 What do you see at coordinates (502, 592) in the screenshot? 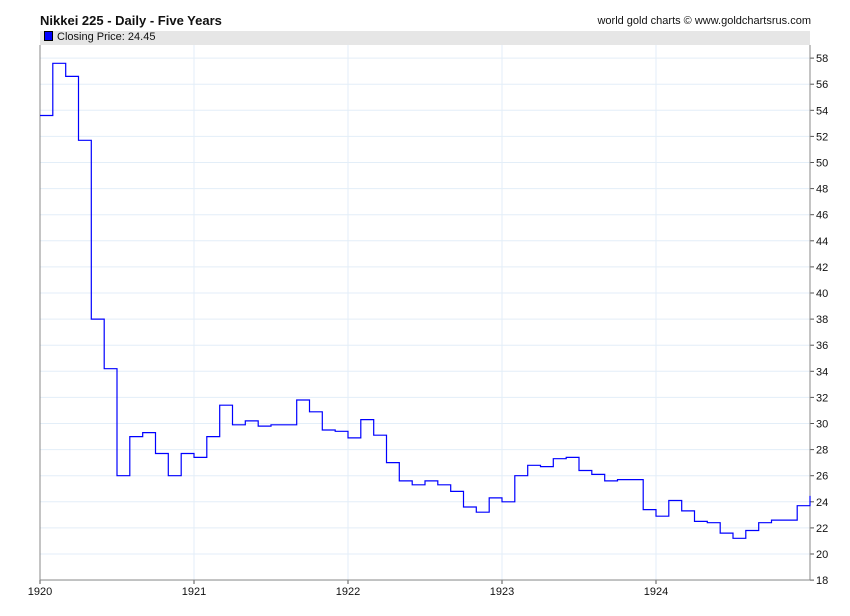
I see `x-tick-label: 1923` at bounding box center [502, 592].